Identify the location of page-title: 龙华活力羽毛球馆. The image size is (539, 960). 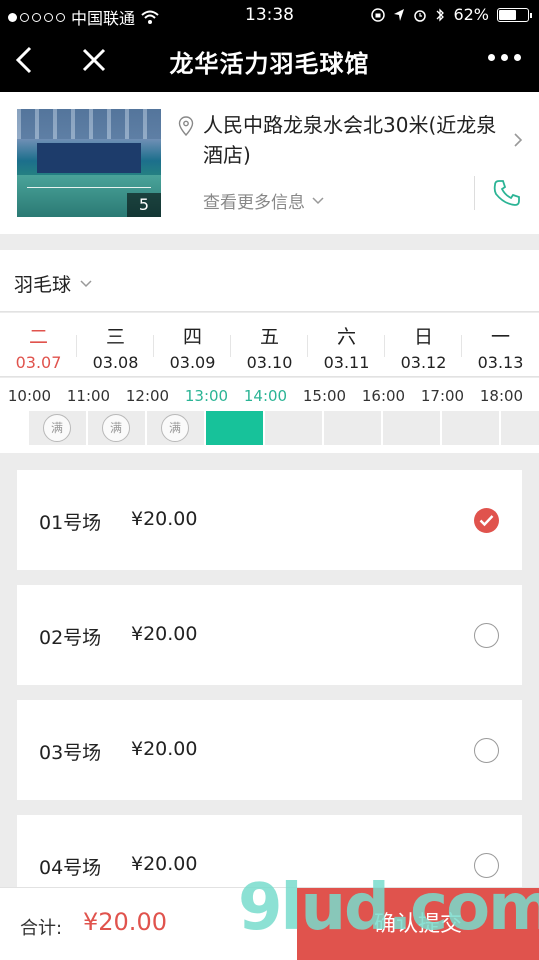
(269, 64).